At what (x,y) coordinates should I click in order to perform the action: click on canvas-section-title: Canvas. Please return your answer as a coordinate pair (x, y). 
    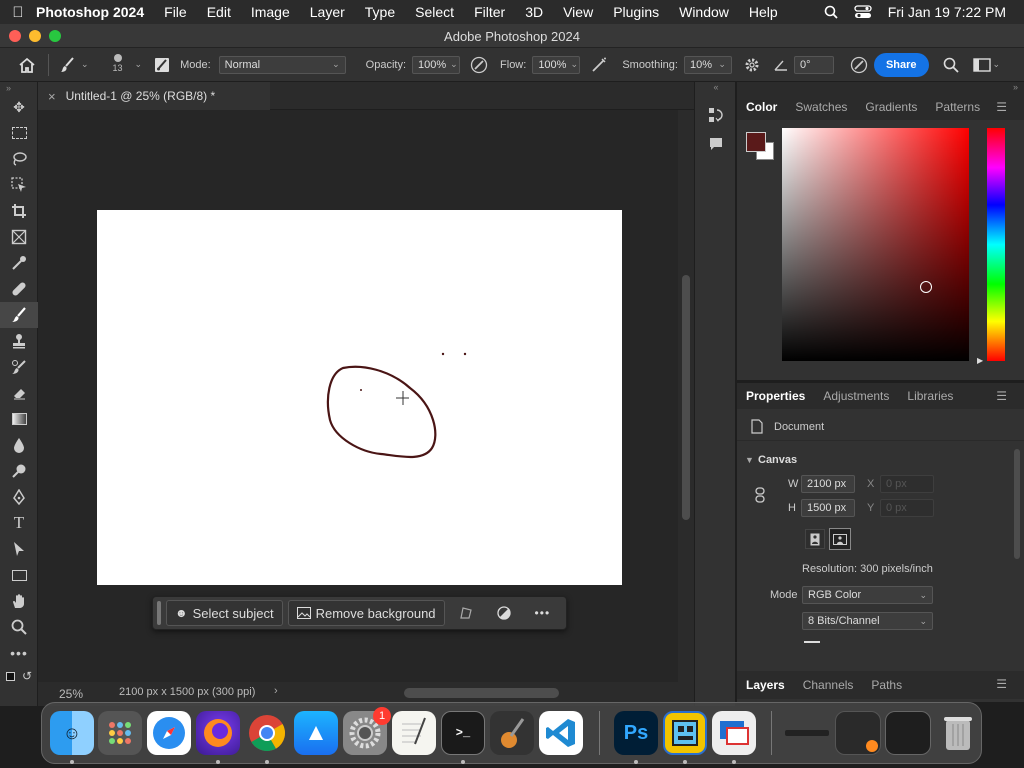
    Looking at the image, I should click on (777, 460).